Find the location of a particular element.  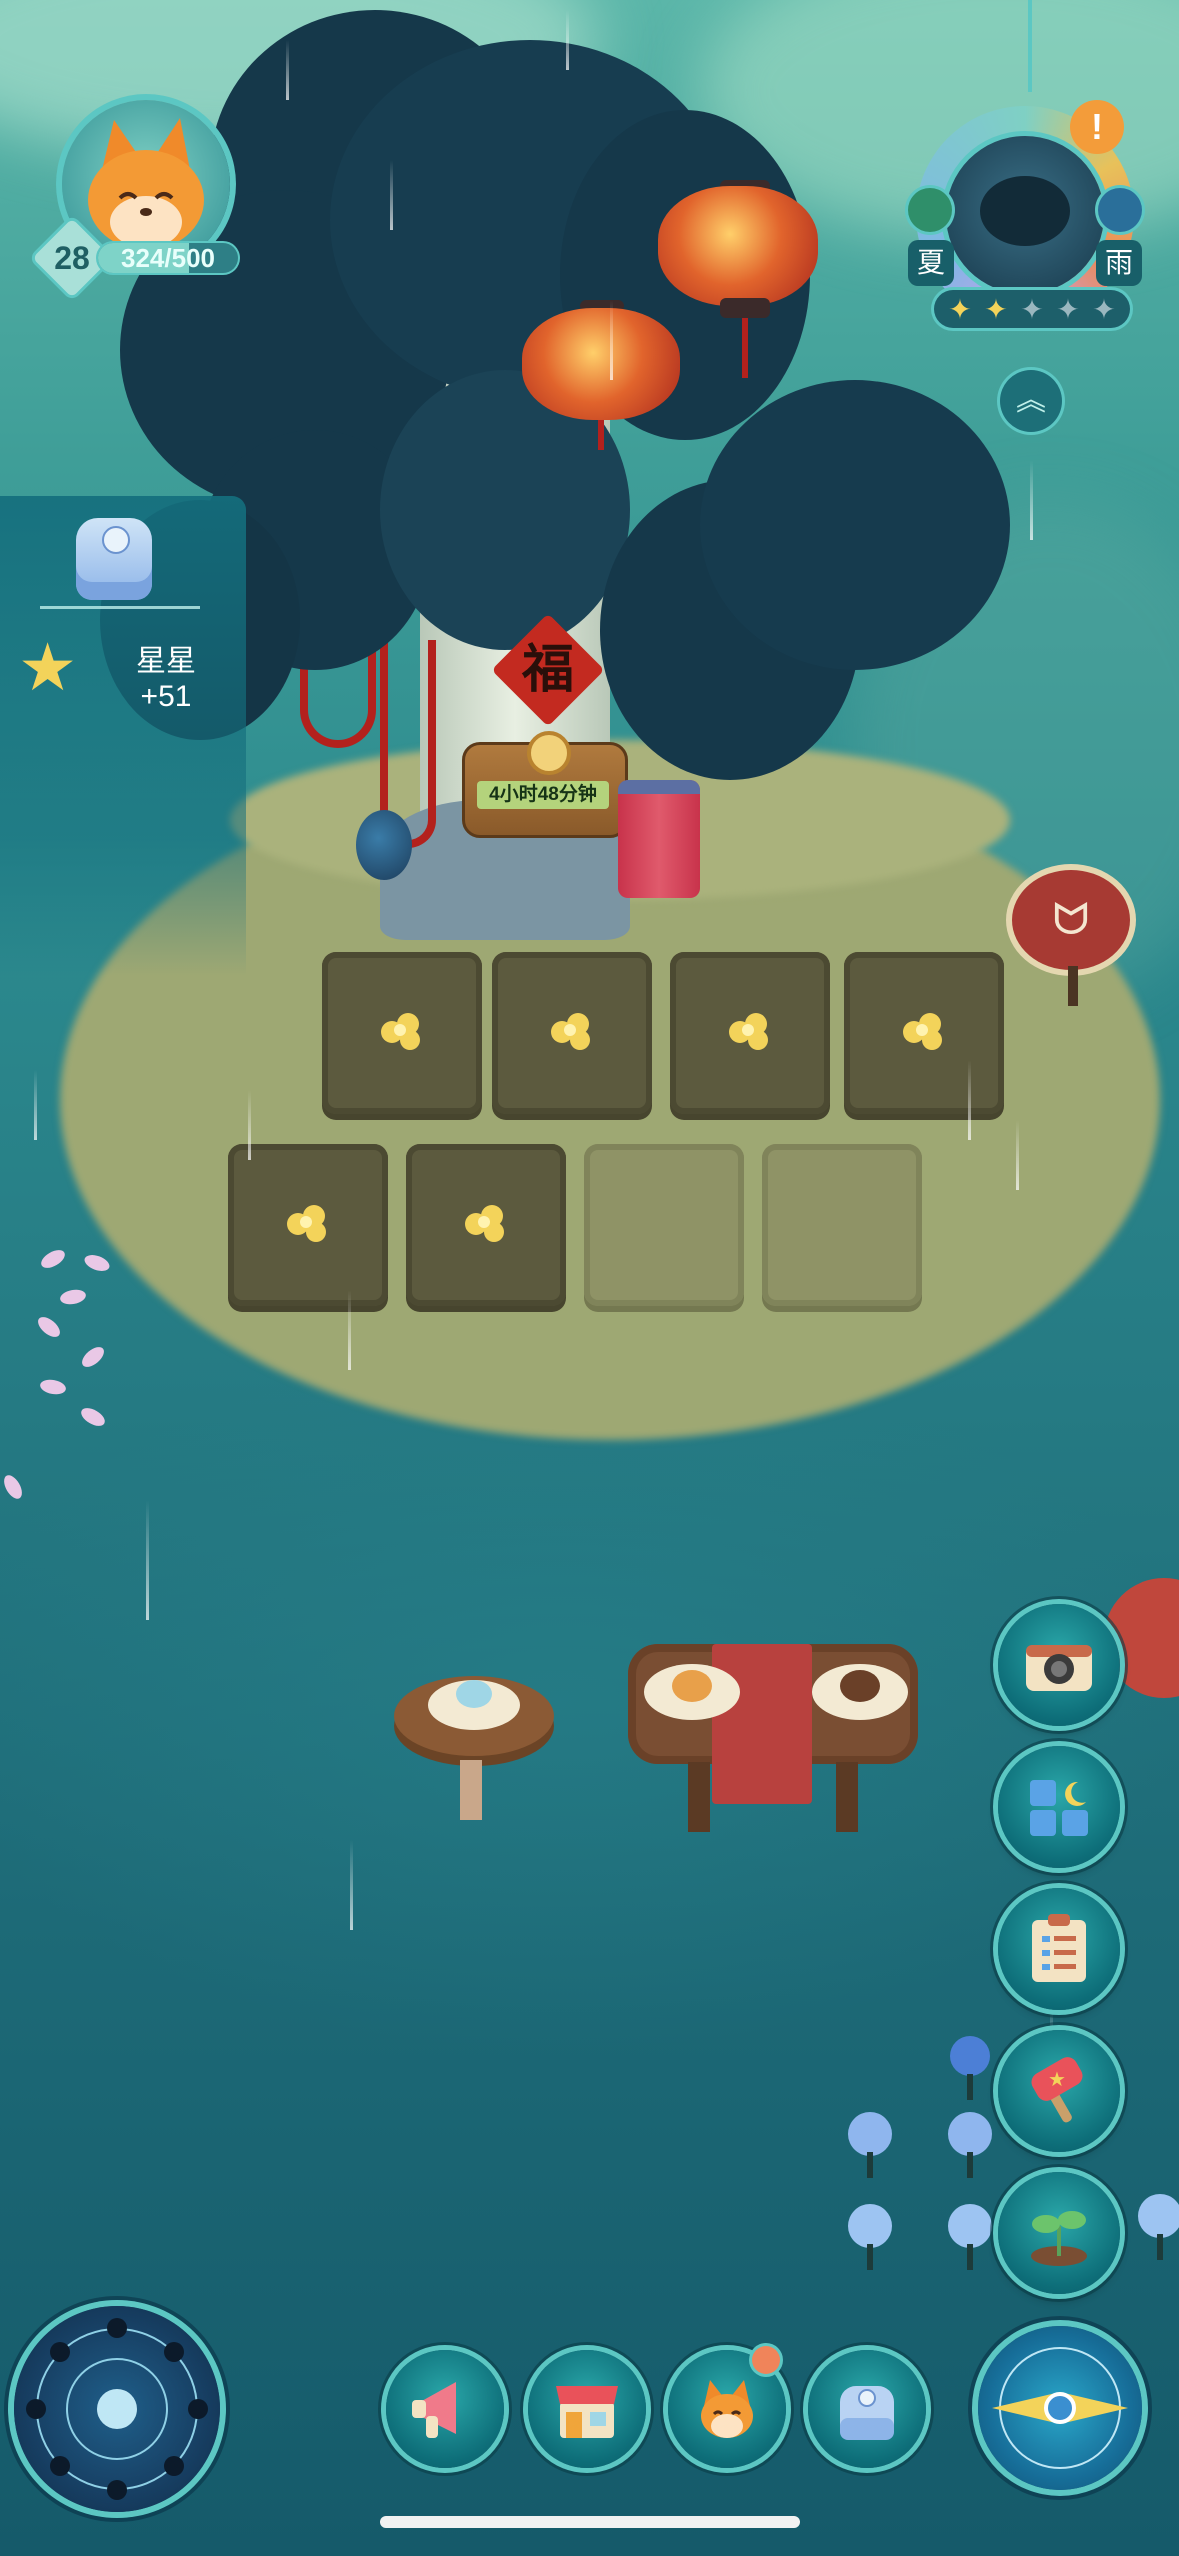

blocks-moon-icon is located at coordinates (1059, 1808).